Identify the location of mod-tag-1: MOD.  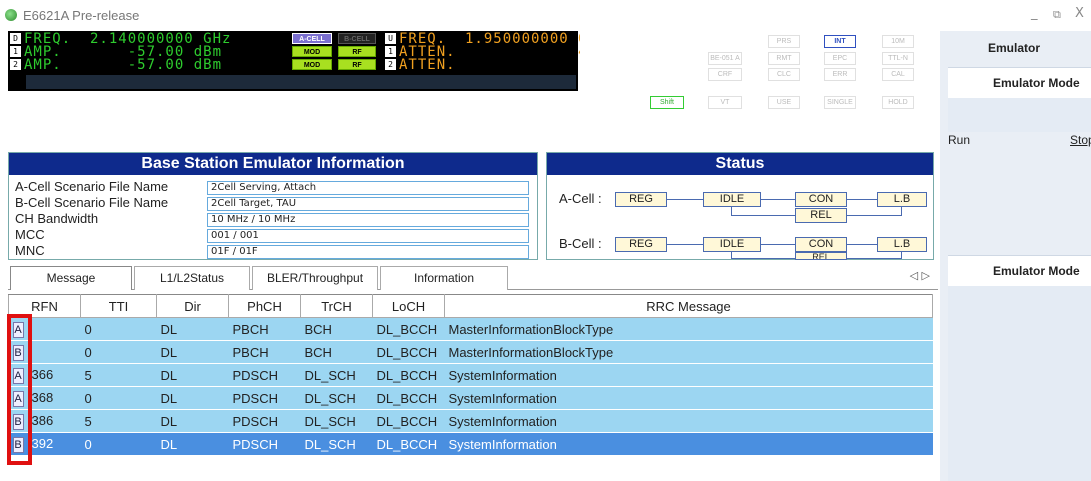
(312, 51).